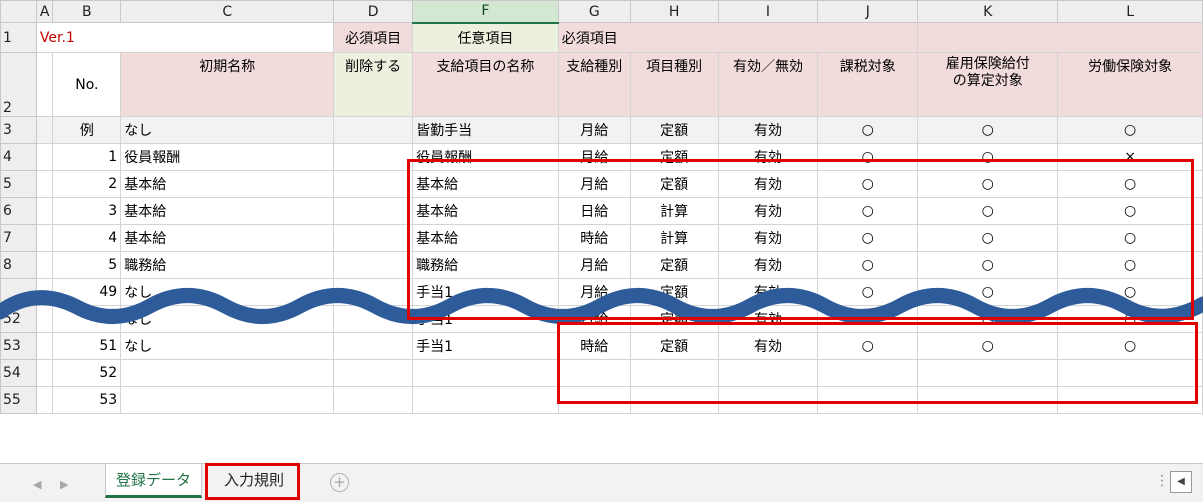  What do you see at coordinates (373, 11) in the screenshot?
I see `col-header-d: D` at bounding box center [373, 11].